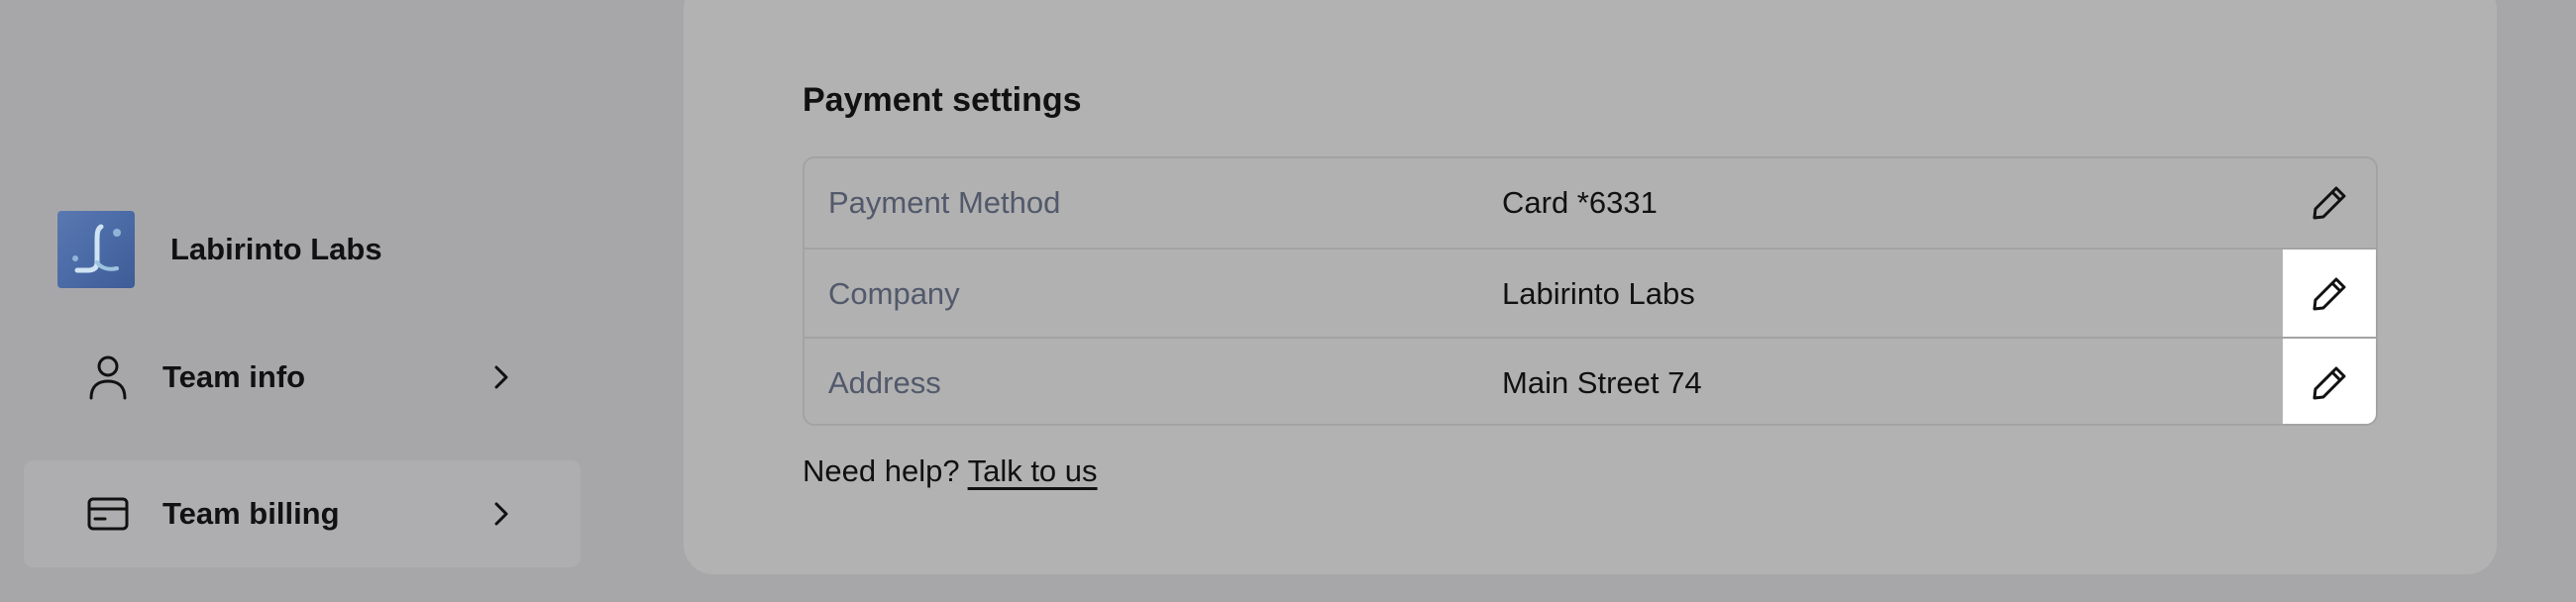  I want to click on table-row-payment-method: Payment Method Card *6331, so click(1590, 203).